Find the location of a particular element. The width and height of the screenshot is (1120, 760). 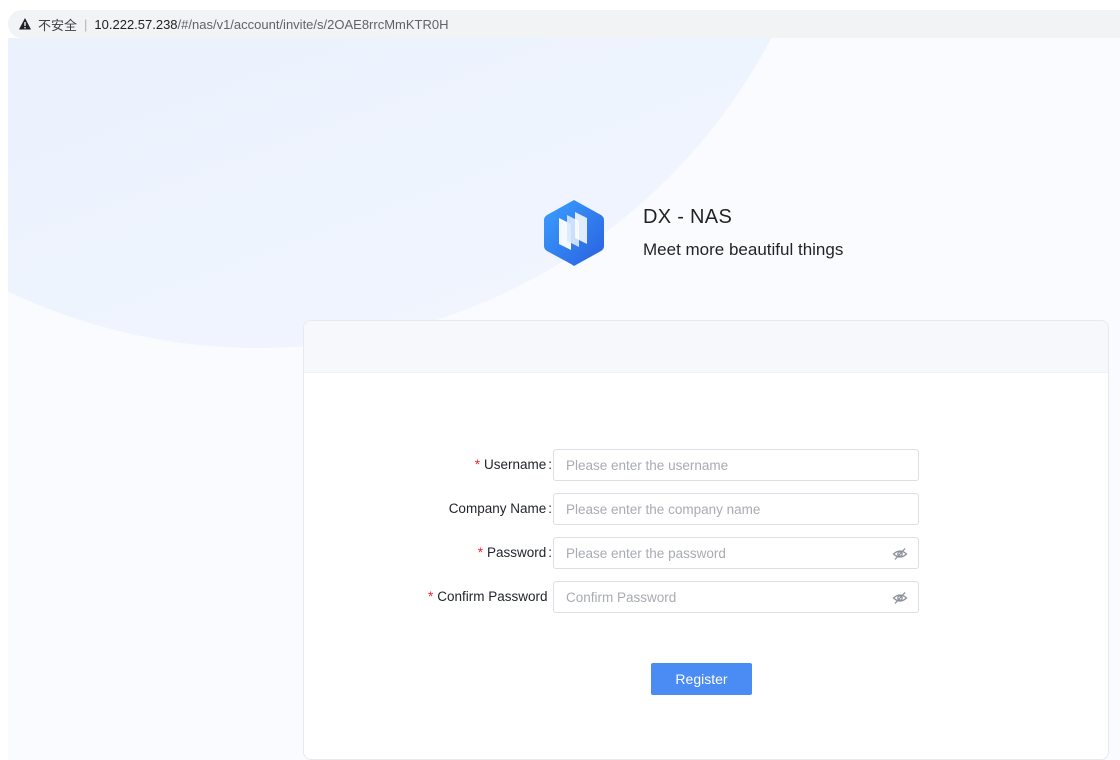

form-row-confirm-password: * Confirm Password is located at coordinates (706, 597).